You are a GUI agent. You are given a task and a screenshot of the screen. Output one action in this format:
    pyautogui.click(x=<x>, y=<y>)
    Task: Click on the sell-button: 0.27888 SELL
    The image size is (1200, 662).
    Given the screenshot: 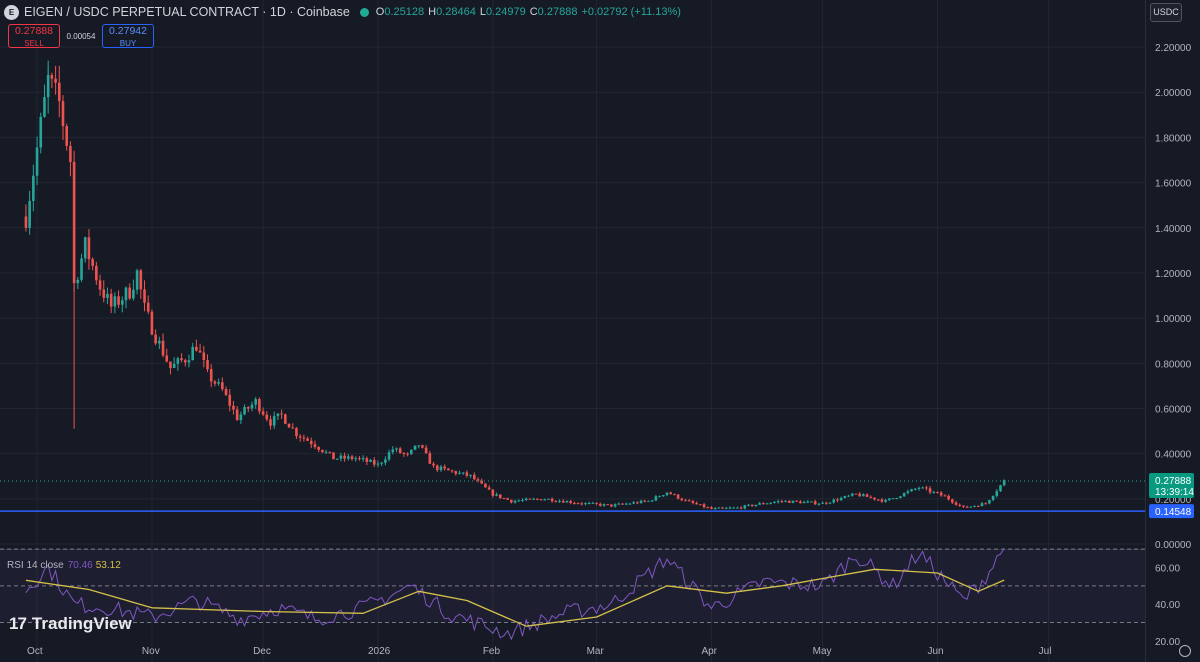 What is the action you would take?
    pyautogui.click(x=34, y=36)
    